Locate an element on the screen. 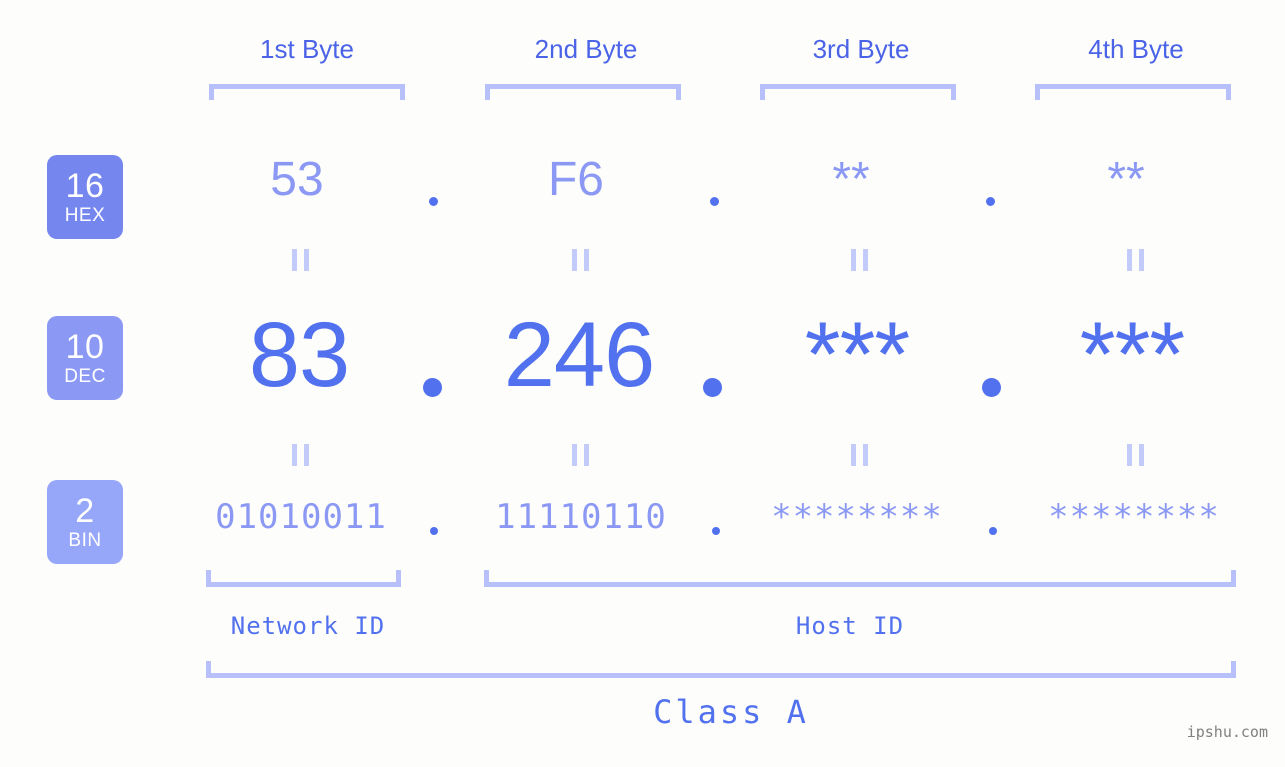 This screenshot has width=1285, height=767. top-bracket-1st-byte is located at coordinates (307, 92).